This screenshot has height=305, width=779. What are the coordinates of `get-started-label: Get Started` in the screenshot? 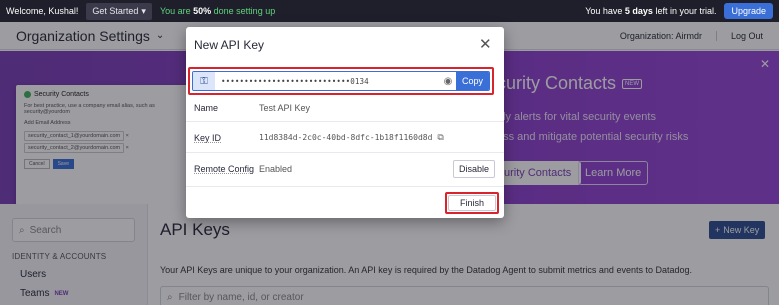 It's located at (115, 11).